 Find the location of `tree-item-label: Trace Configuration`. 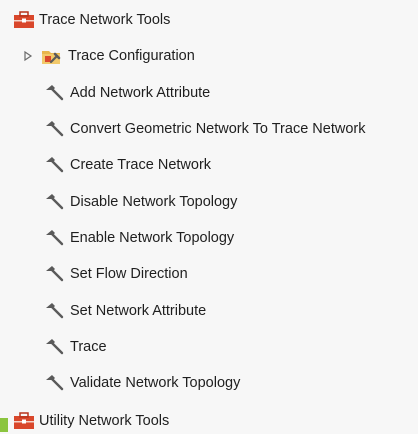

tree-item-label: Trace Configuration is located at coordinates (131, 56).